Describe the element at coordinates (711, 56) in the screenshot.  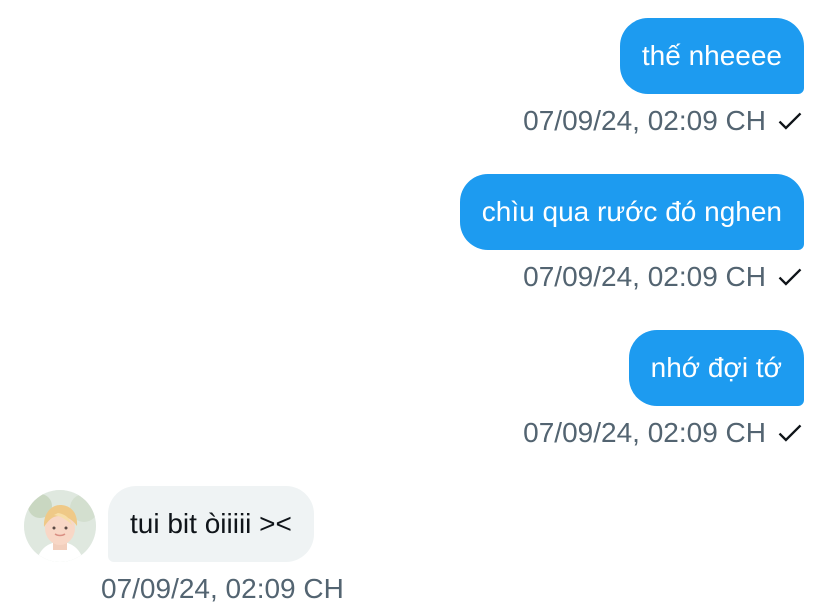
I see `message-bubble: thế nheeee` at that location.